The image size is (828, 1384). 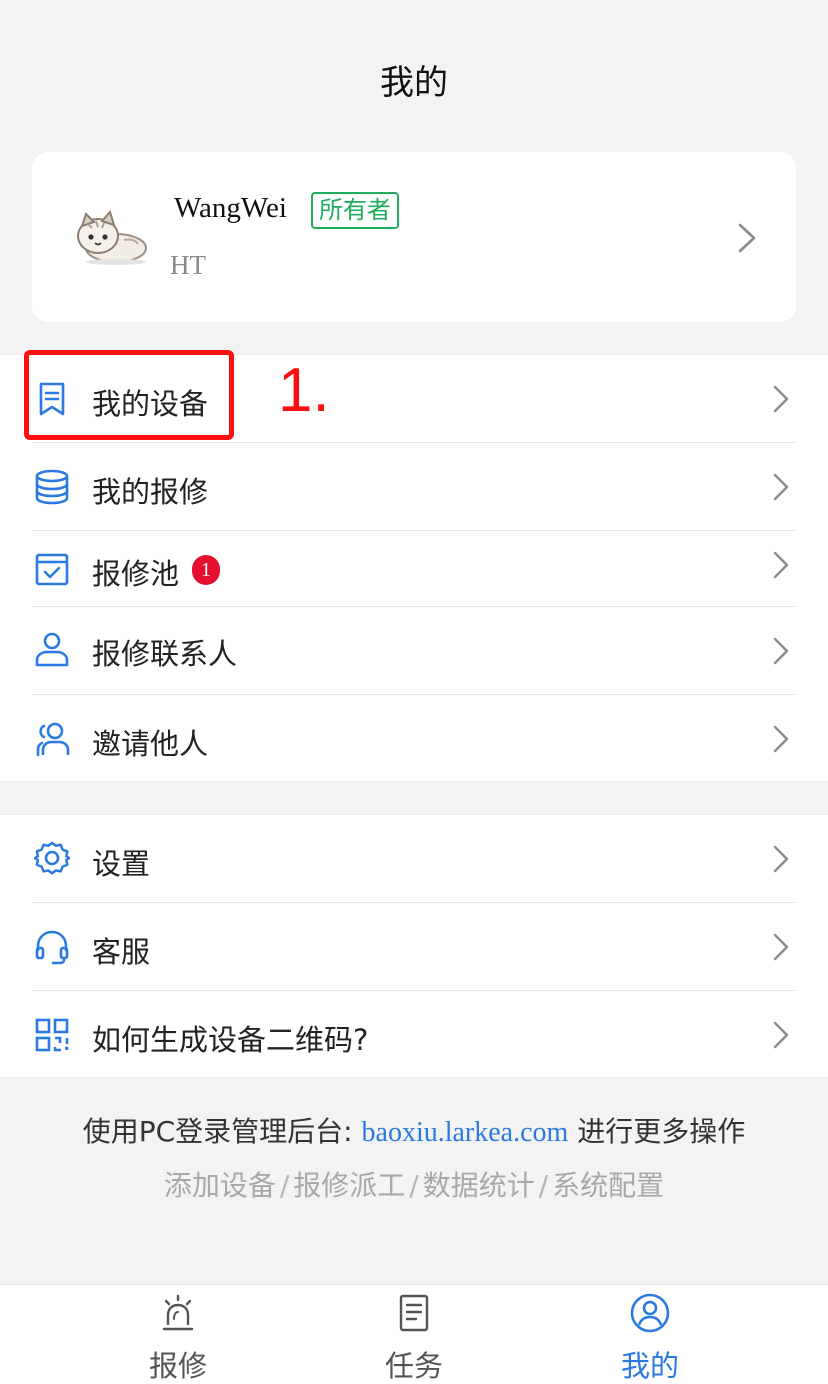 I want to click on menu-item-label: 如何生成设备二维码?, so click(x=230, y=1040).